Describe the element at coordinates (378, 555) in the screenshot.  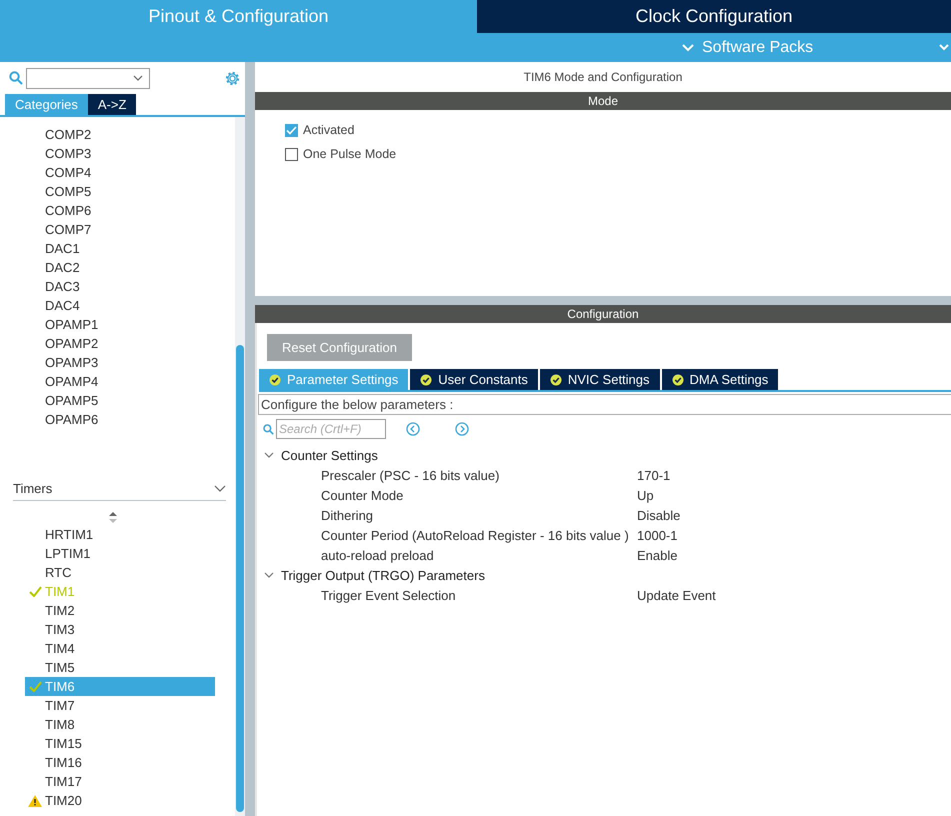
I see `parameter-name: auto-reload preload` at that location.